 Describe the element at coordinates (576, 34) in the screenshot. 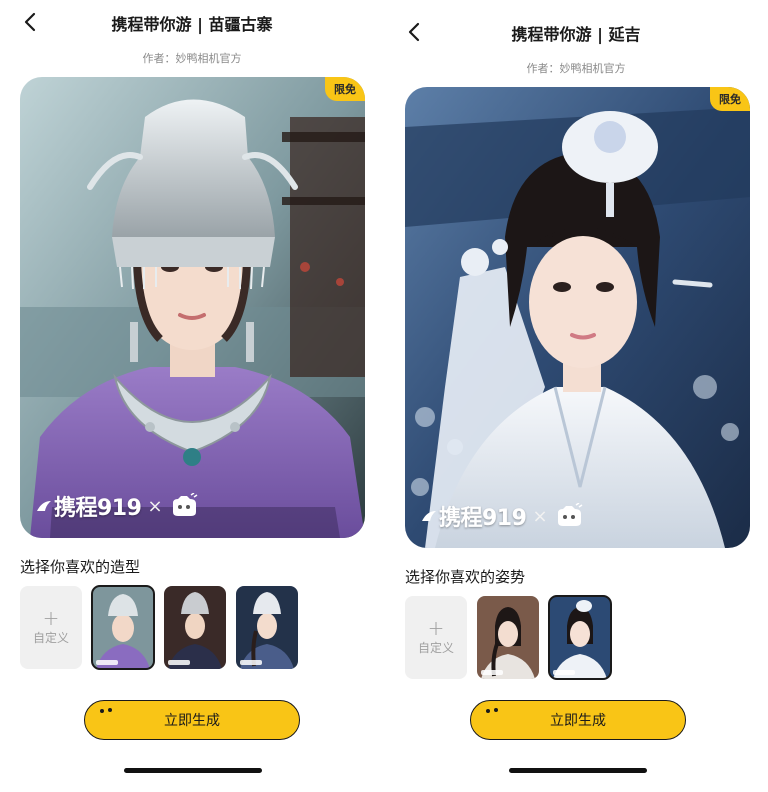

I see `page-title: 携程带你游 | 延吉` at that location.